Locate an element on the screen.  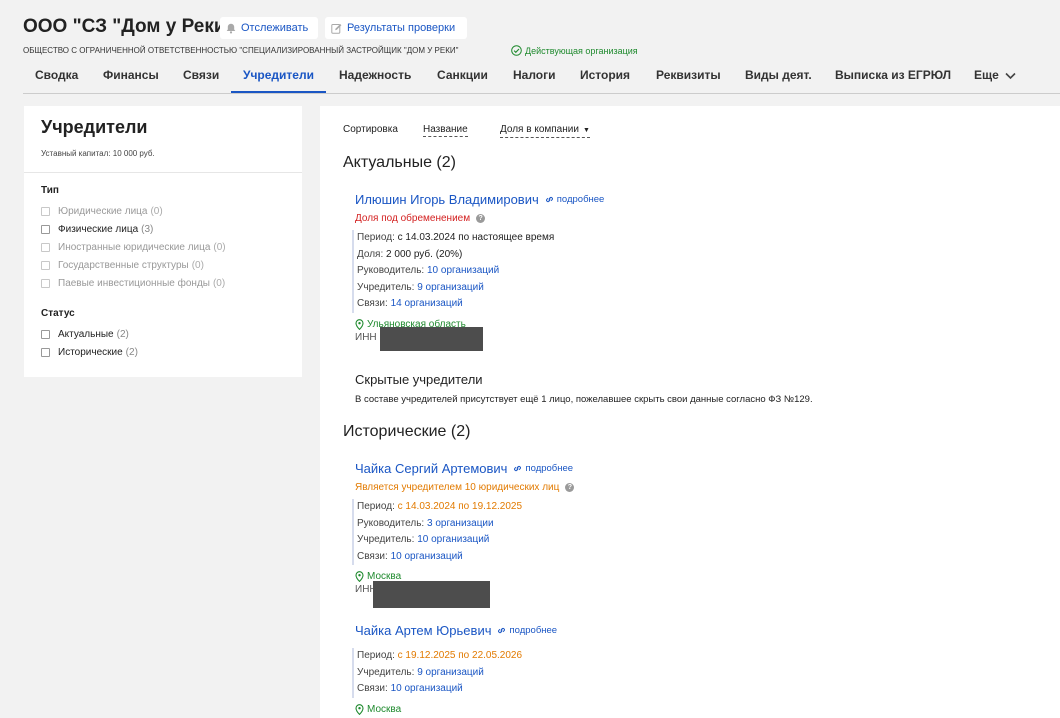
location-text: Москва is located at coordinates (384, 709).